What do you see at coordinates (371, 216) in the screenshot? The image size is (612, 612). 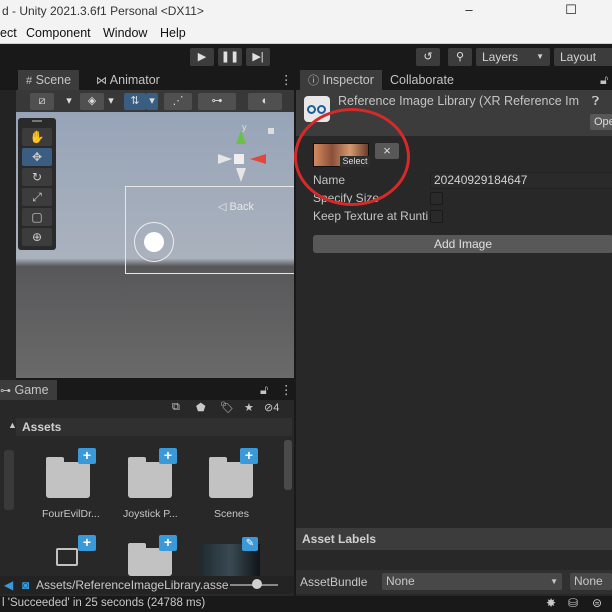 I see `keep-texture-label: Keep Texture at Runti` at bounding box center [371, 216].